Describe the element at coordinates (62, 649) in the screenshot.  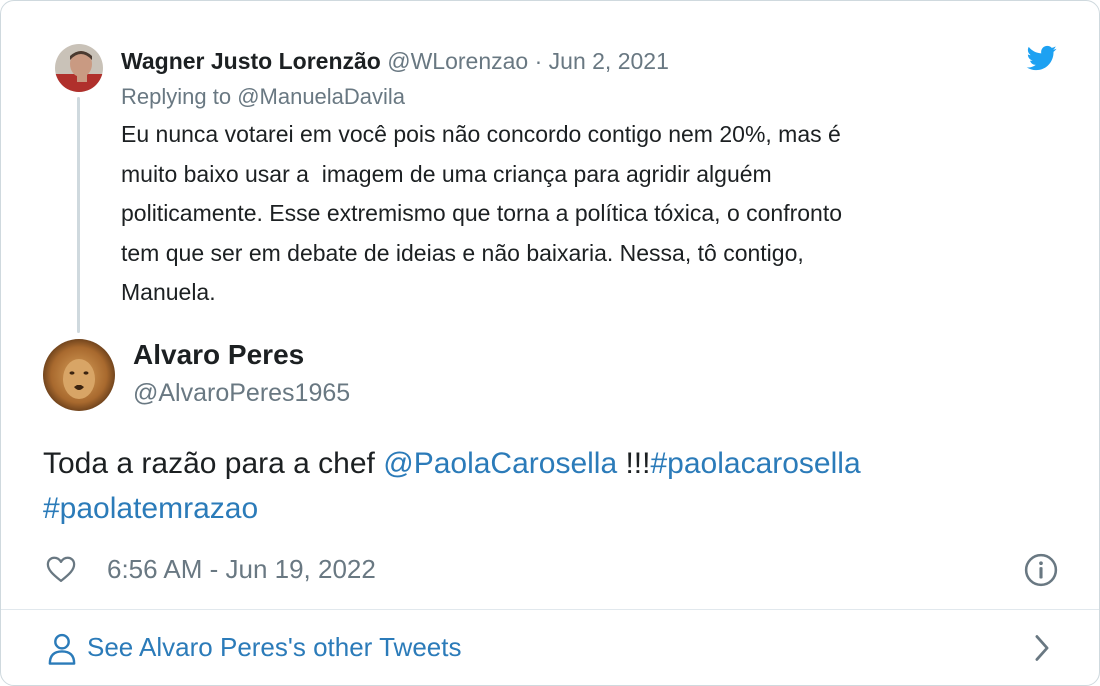
I see `person-icon` at that location.